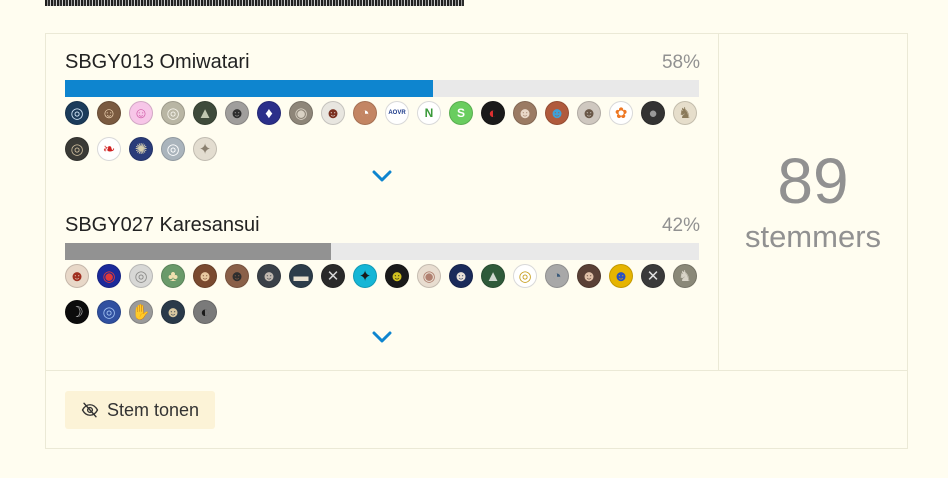 This screenshot has width=948, height=478. Describe the element at coordinates (397, 113) in the screenshot. I see `voter-avatar: AOVR` at that location.